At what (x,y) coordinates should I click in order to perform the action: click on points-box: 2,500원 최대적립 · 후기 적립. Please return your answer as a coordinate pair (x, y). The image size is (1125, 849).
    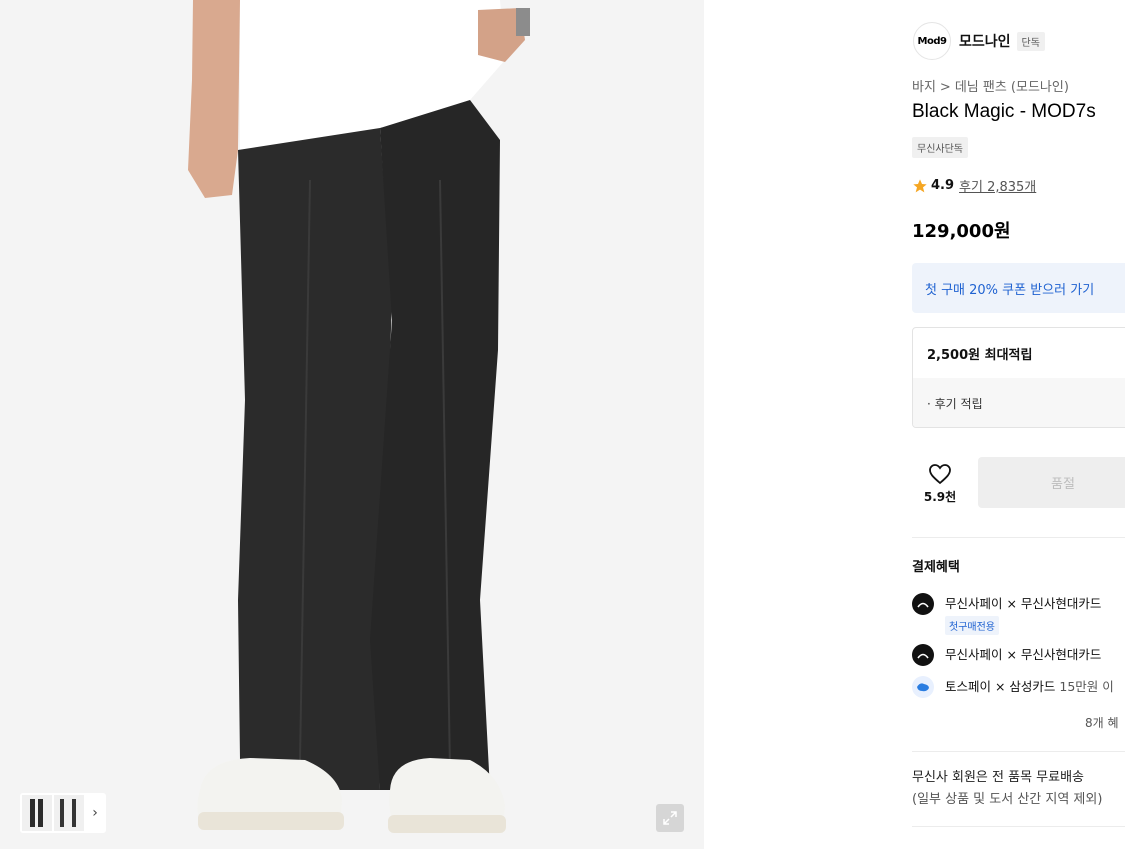
    Looking at the image, I should click on (1018, 377).